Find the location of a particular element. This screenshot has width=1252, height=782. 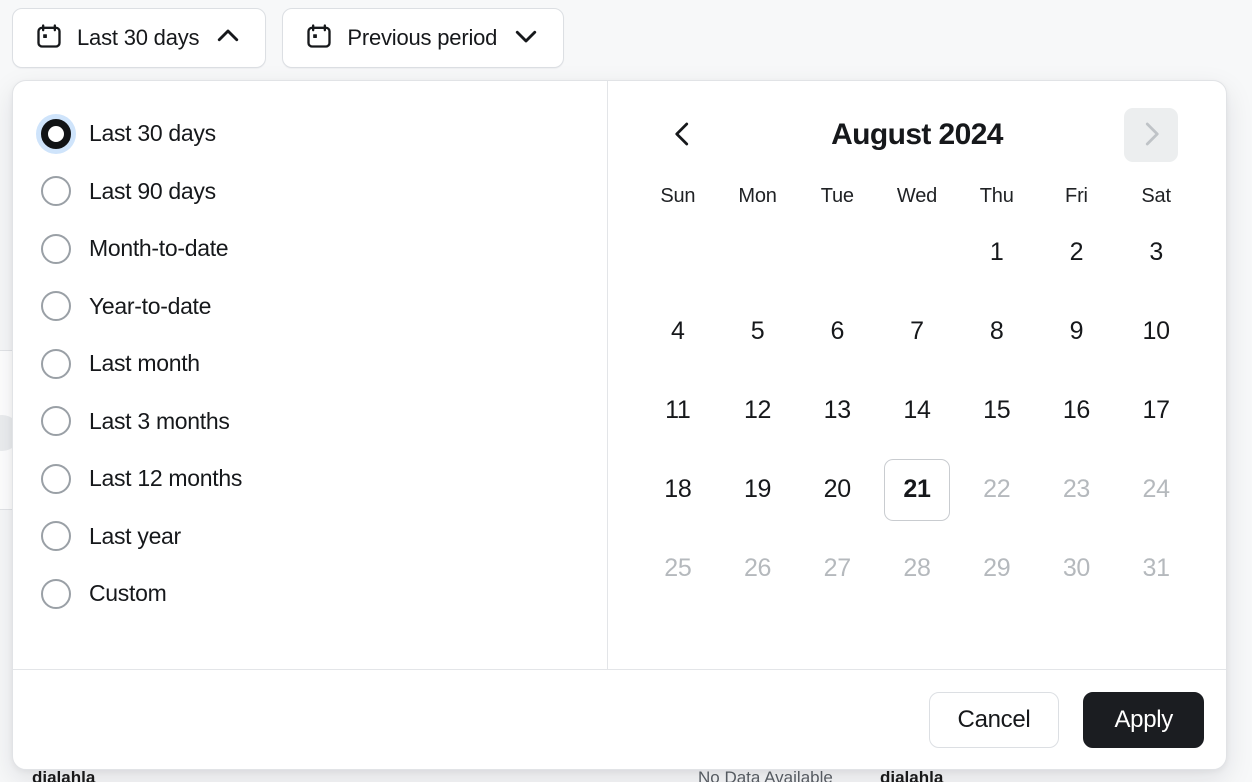

calendar-day-disabled: 28 is located at coordinates (917, 568).